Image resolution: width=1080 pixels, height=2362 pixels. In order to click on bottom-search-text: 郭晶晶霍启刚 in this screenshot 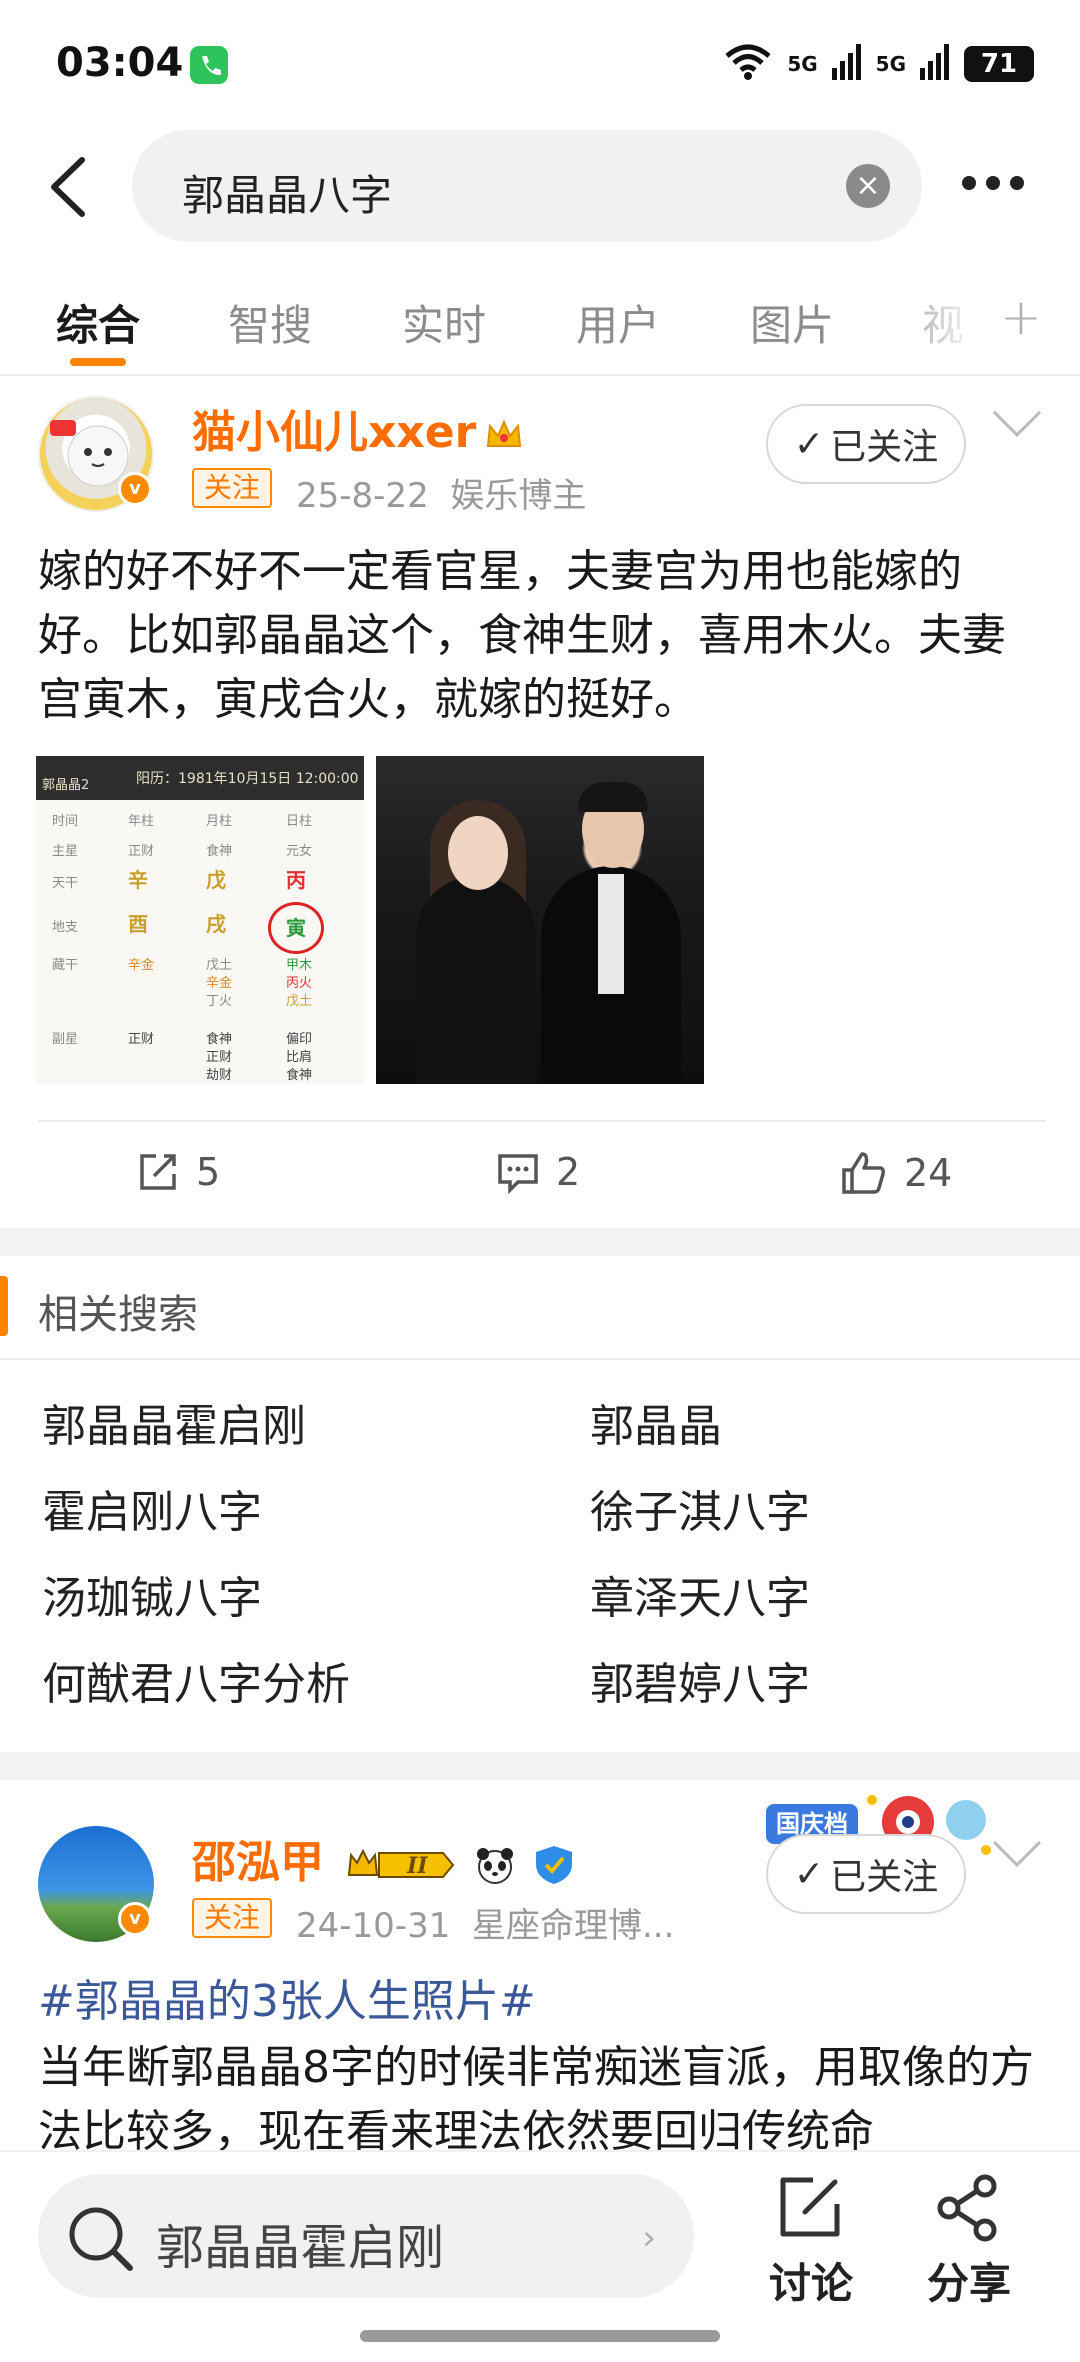, I will do `click(300, 2248)`.